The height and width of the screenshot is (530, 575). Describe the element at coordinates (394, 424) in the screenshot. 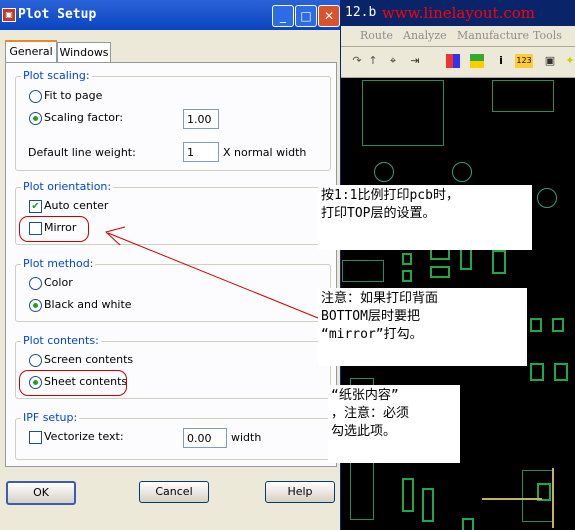

I see `annotation-note-sheet-contents: “纸张内容” ，注意：必须 勾选此项。` at that location.